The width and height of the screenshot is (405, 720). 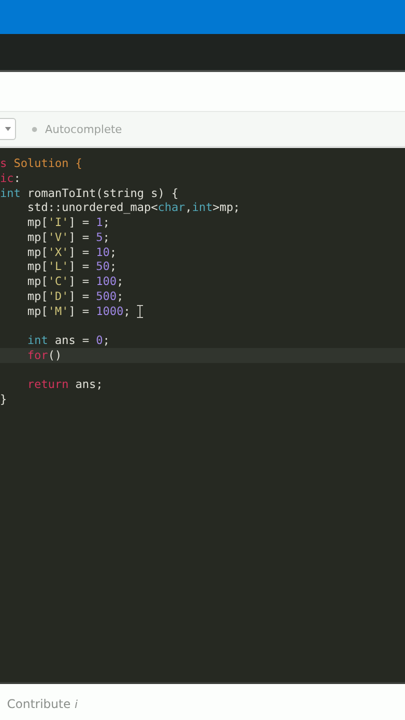 I want to click on autocomplete-label: Autocomplete, so click(x=83, y=129).